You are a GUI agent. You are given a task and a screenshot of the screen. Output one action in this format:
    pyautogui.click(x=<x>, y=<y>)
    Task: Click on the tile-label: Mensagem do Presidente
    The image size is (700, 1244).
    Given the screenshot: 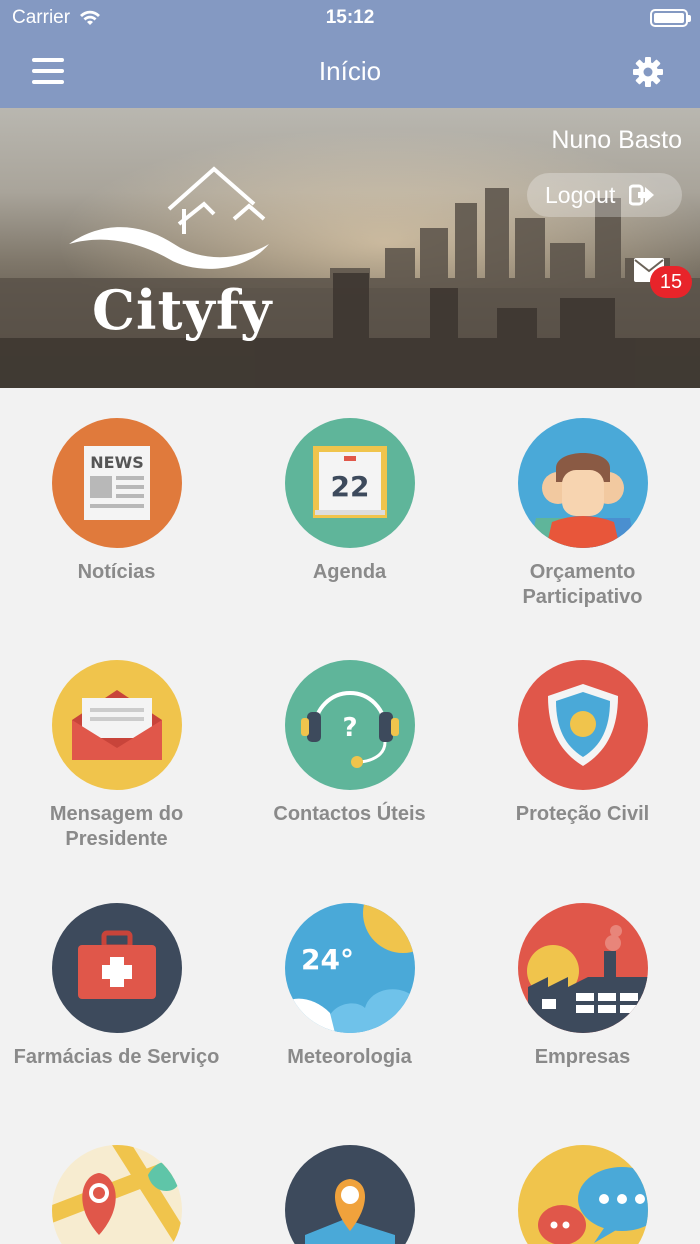 What is the action you would take?
    pyautogui.click(x=116, y=826)
    